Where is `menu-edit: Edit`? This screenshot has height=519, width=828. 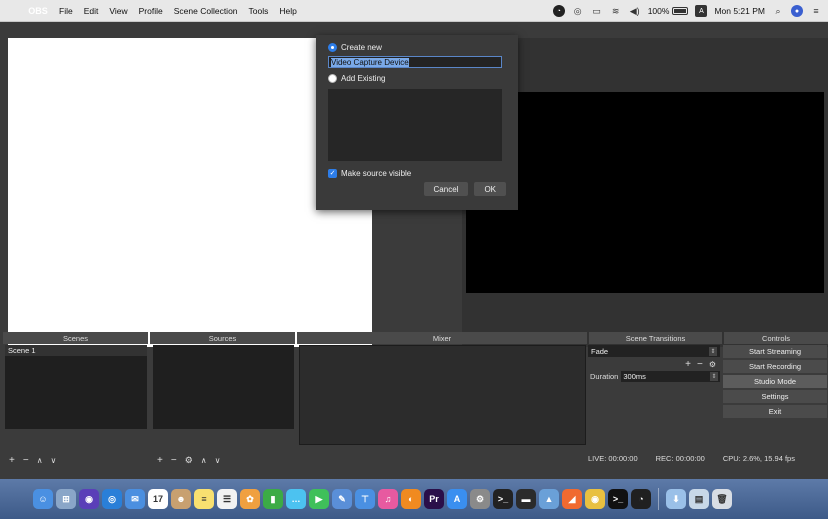 menu-edit: Edit is located at coordinates (91, 11).